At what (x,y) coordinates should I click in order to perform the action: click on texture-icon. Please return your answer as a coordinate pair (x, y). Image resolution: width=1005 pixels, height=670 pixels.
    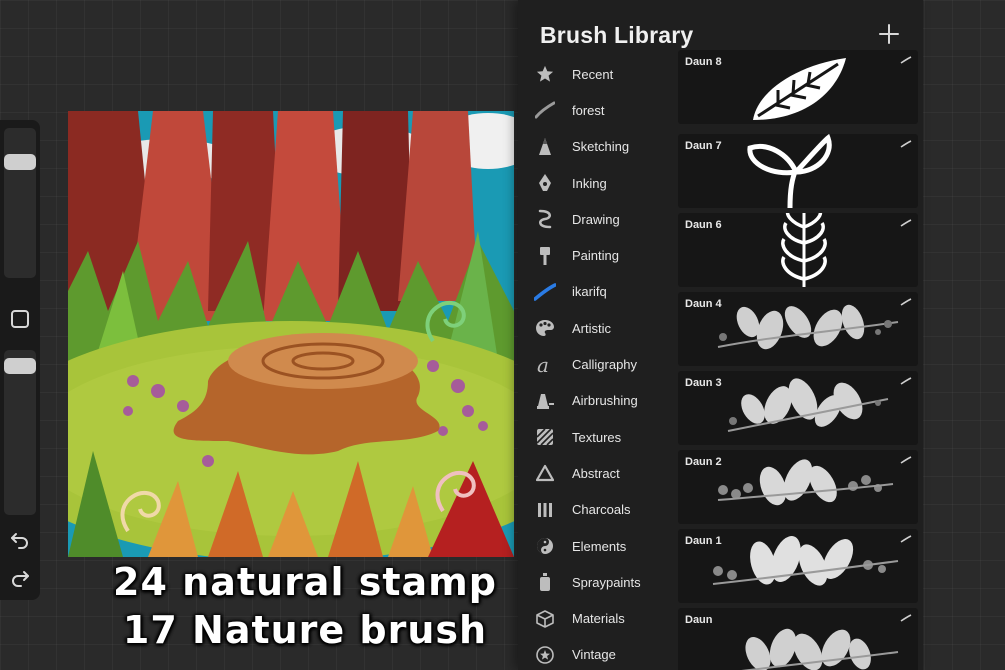
    Looking at the image, I should click on (545, 437).